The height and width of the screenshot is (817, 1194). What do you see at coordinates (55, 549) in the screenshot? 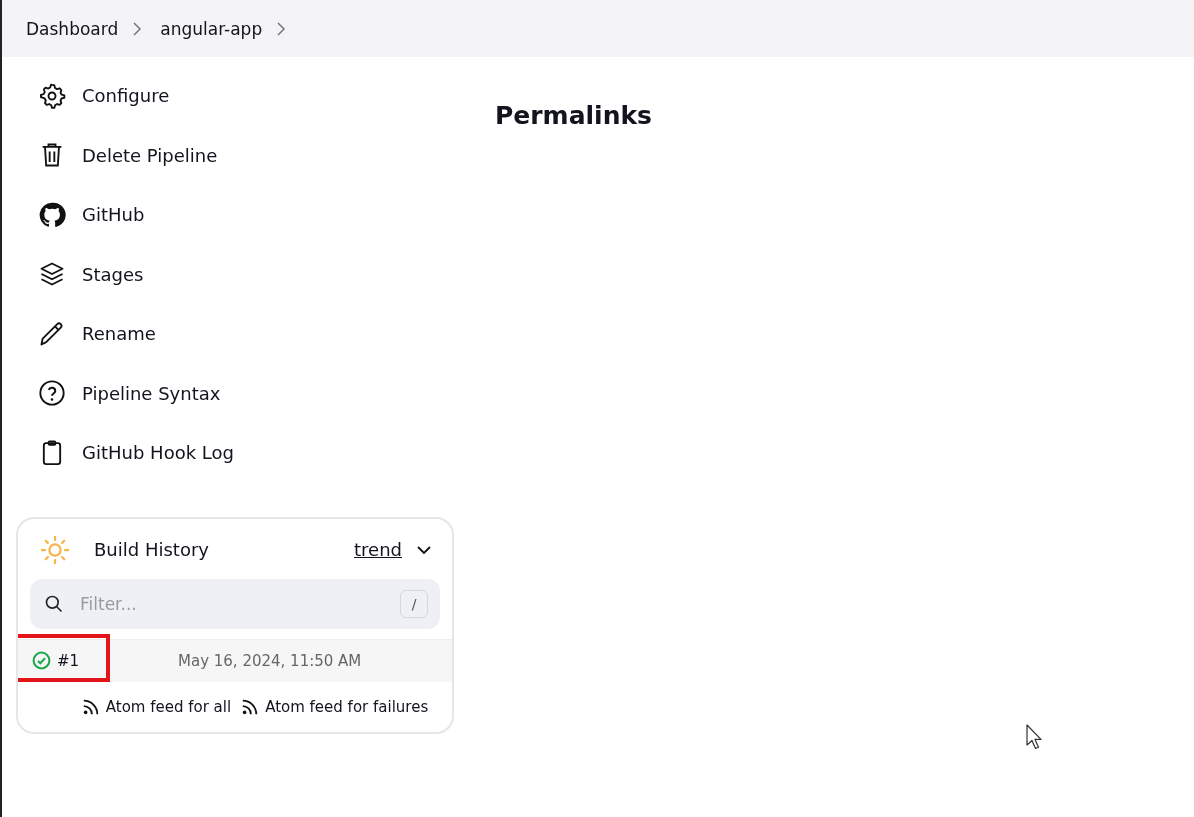
I see `sun-icon` at bounding box center [55, 549].